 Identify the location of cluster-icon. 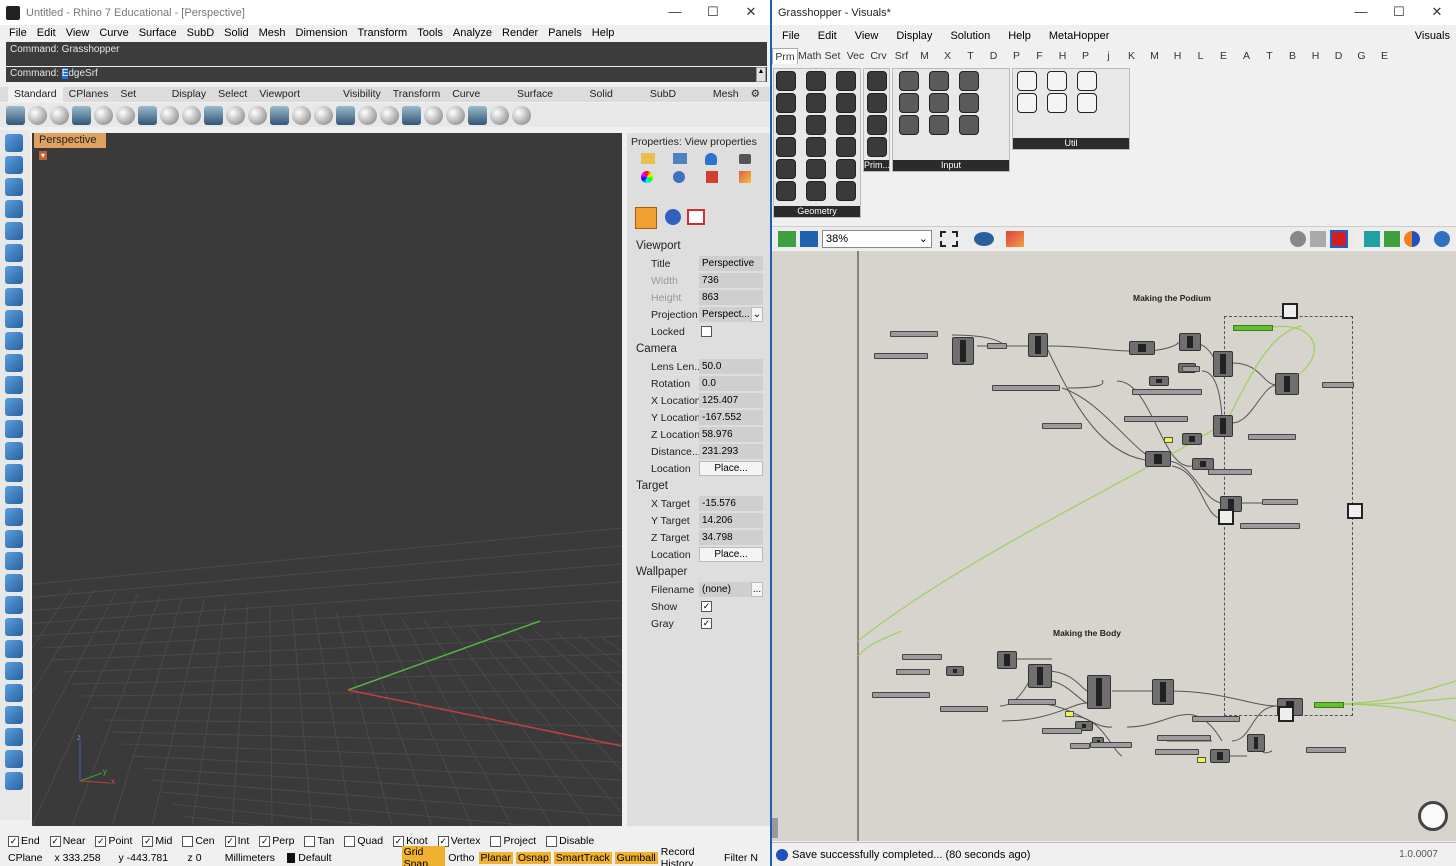
(1392, 238).